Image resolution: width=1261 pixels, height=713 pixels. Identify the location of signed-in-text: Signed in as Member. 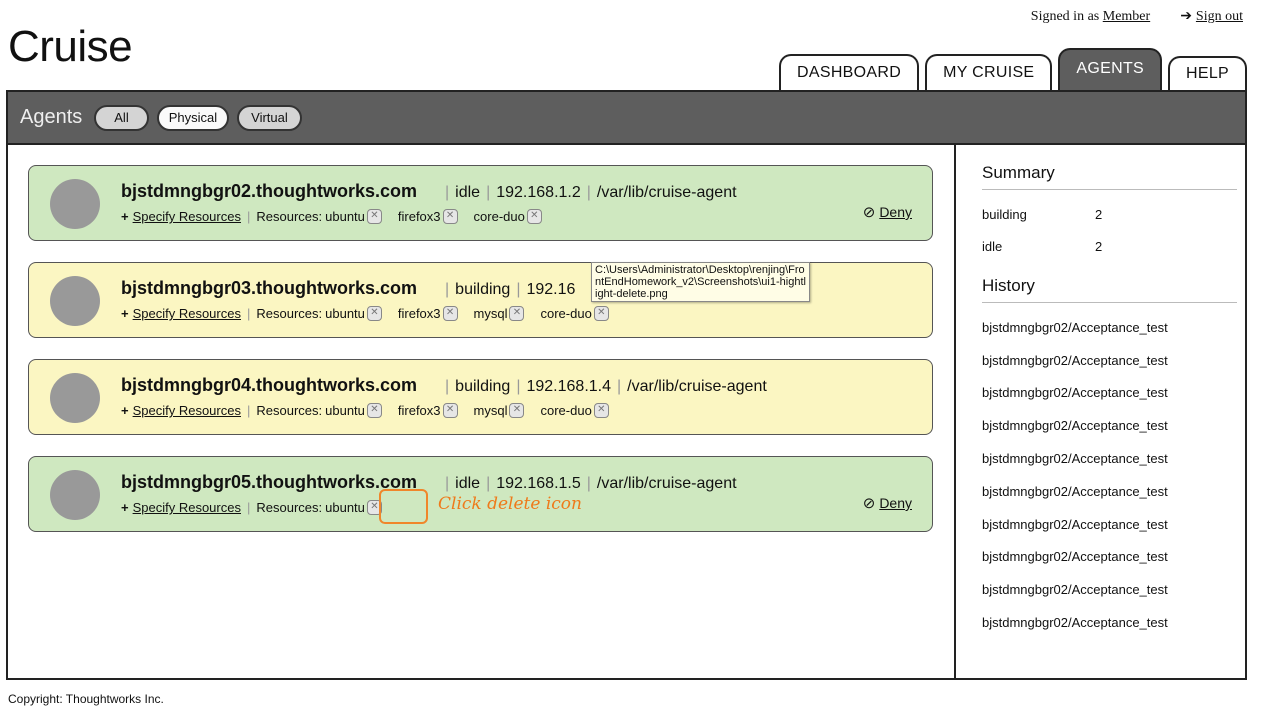
(1090, 17).